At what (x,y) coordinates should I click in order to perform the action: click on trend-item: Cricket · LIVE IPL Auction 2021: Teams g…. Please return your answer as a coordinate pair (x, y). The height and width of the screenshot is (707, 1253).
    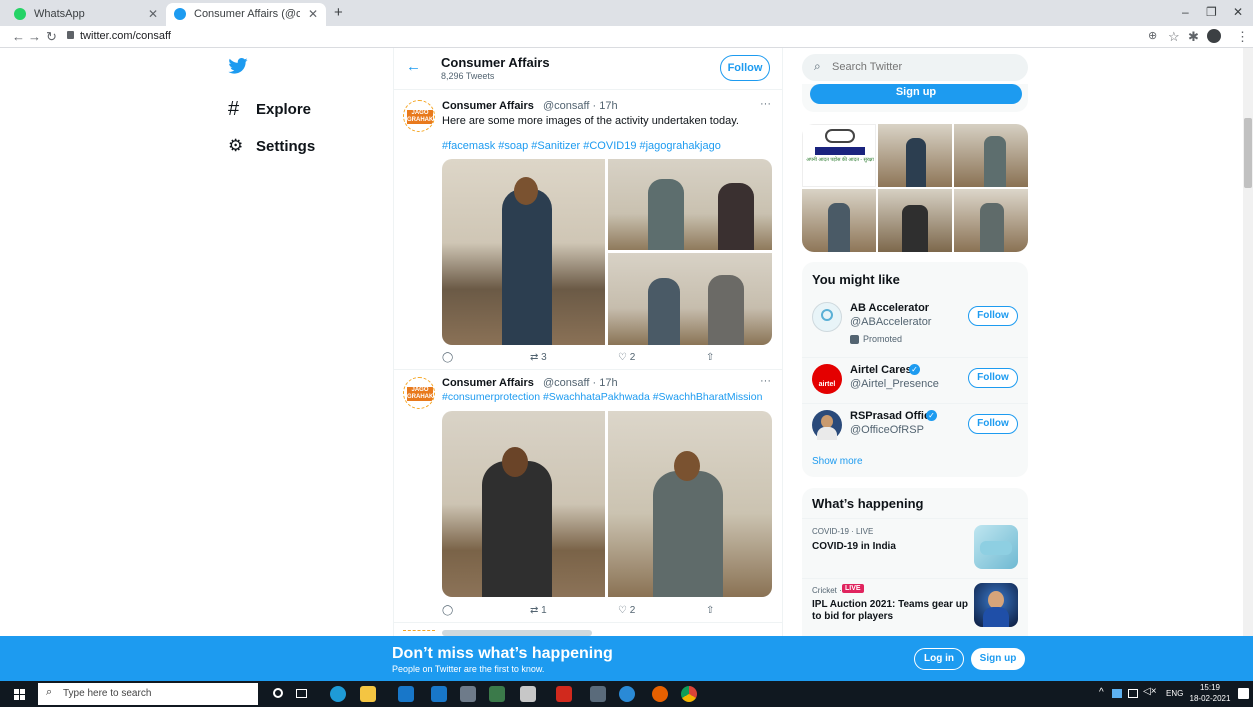
    Looking at the image, I should click on (915, 607).